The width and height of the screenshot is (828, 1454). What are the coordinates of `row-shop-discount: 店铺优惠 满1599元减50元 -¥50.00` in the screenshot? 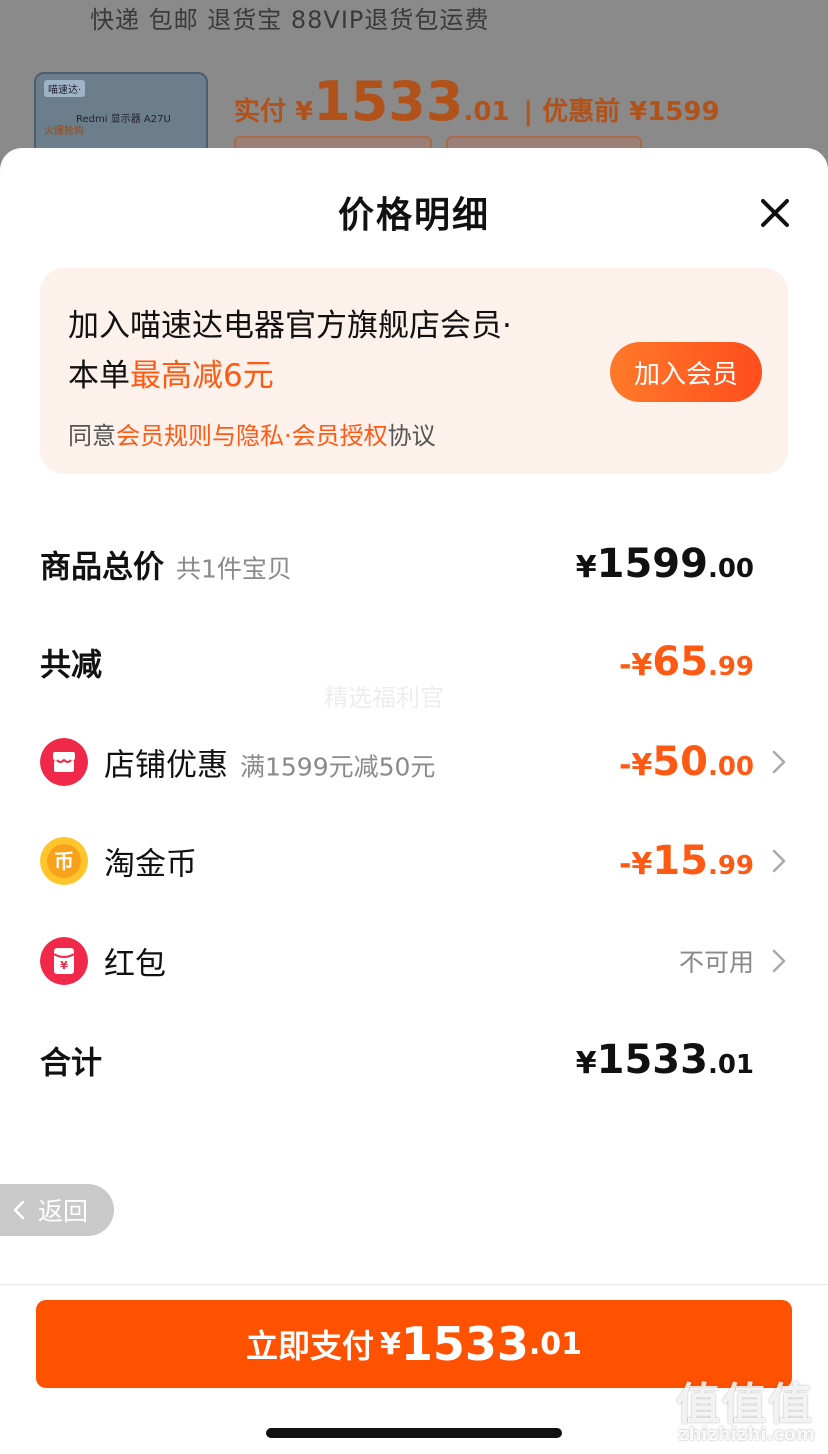 It's located at (414, 762).